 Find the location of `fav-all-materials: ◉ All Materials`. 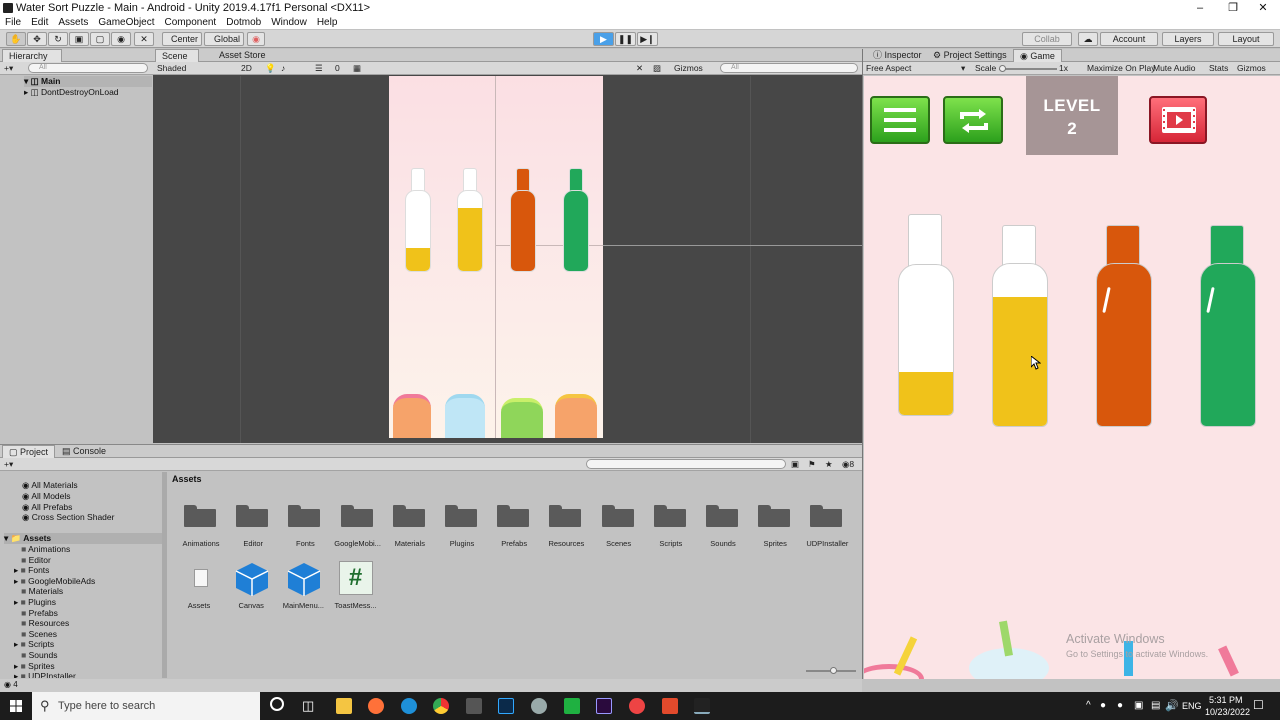

fav-all-materials: ◉ All Materials is located at coordinates (50, 485).